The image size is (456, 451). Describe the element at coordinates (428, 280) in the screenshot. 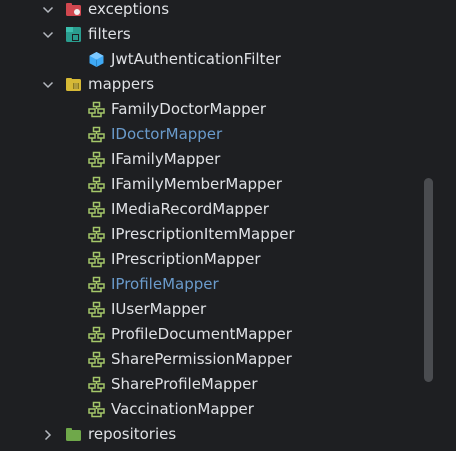

I see `vertical-scrollbar` at that location.